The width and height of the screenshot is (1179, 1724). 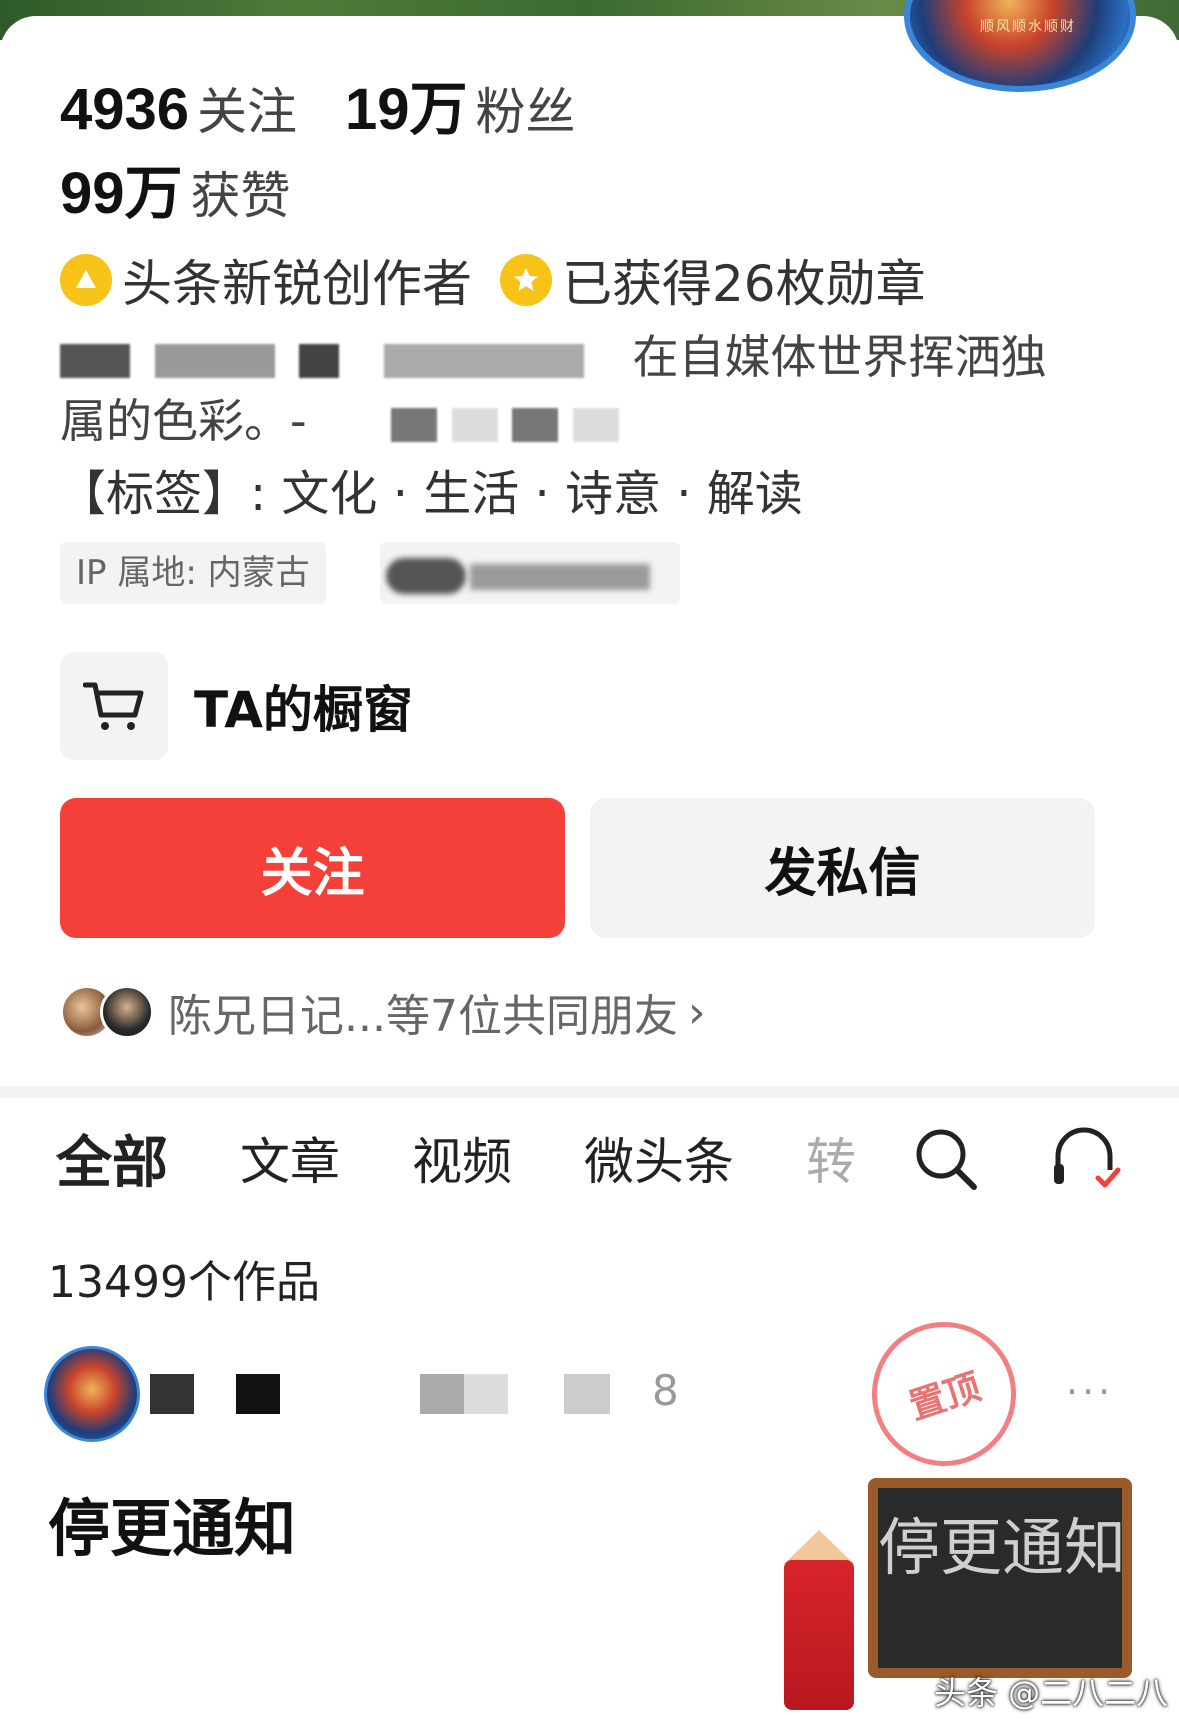 What do you see at coordinates (570, 421) in the screenshot?
I see `bio-line-2: 属的色彩。-` at bounding box center [570, 421].